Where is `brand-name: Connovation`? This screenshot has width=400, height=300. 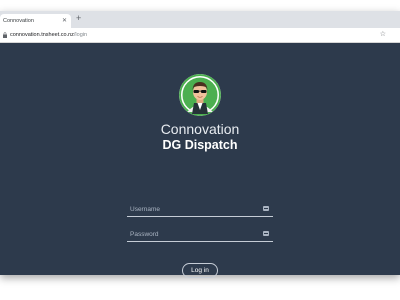 brand-name: Connovation is located at coordinates (200, 129).